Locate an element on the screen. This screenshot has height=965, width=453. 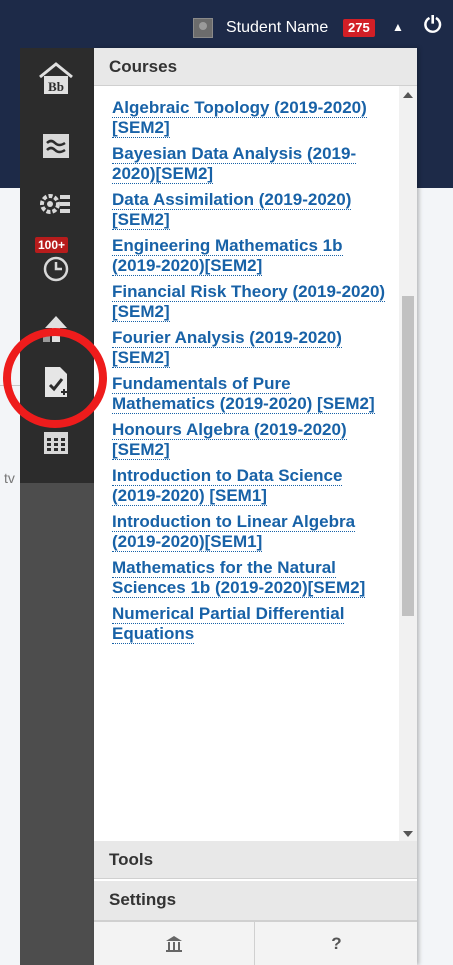
list-item: Honours Algebra (2019-2020)[SEM2] is located at coordinates (250, 440).